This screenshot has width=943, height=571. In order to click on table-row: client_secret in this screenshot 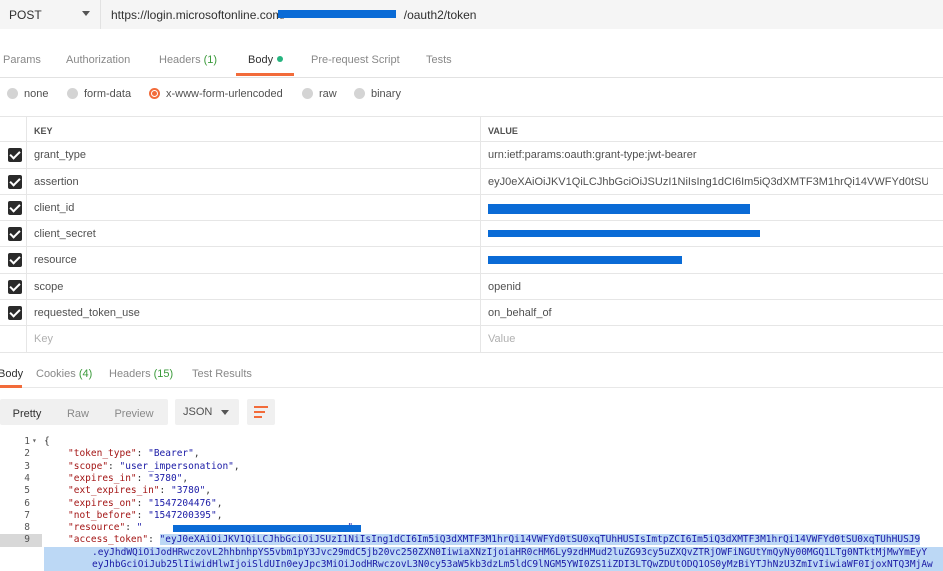, I will do `click(471, 234)`.